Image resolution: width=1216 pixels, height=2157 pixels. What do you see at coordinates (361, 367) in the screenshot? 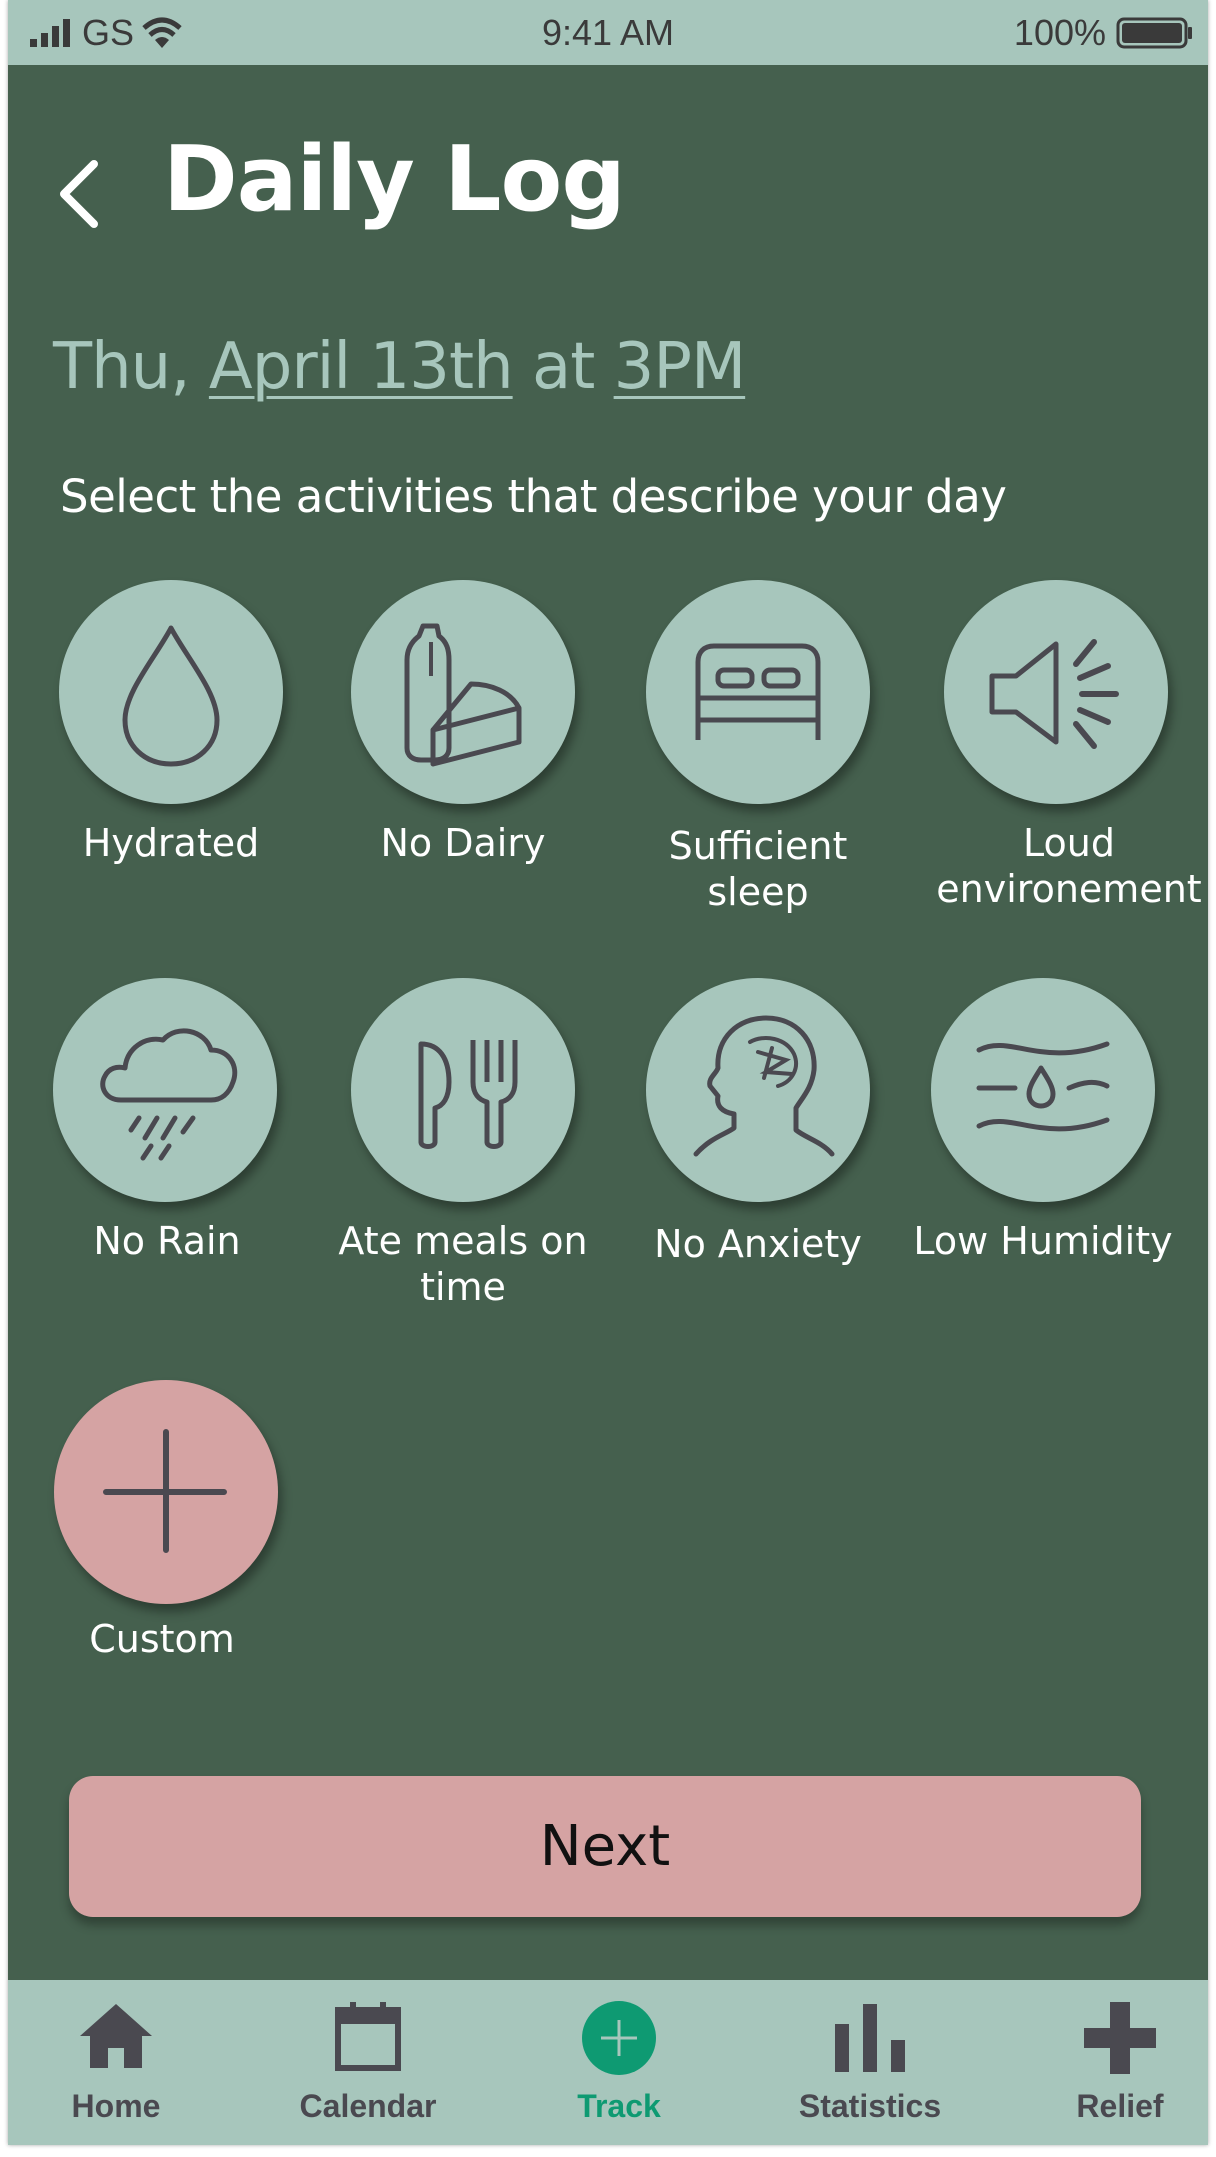
I see `date-link: April 13th` at bounding box center [361, 367].